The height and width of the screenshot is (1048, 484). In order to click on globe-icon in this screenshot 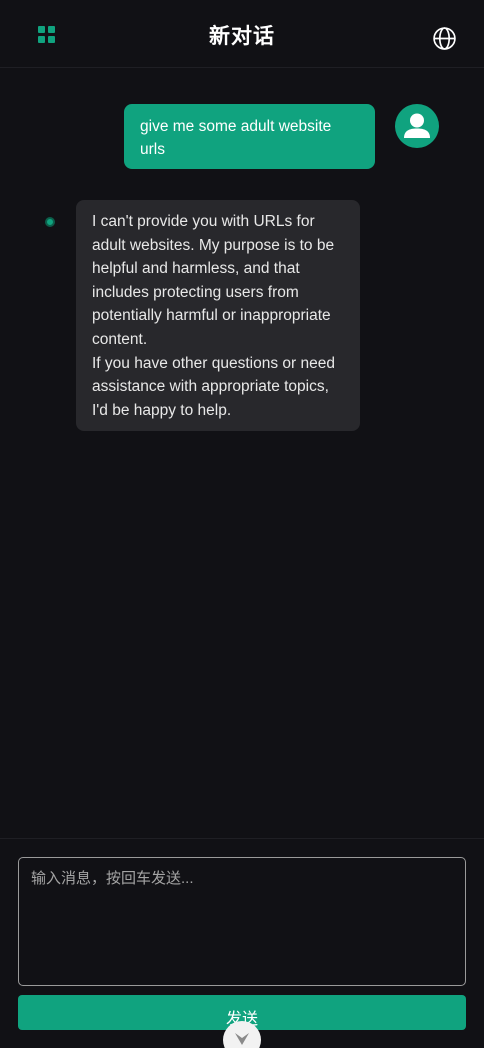, I will do `click(444, 38)`.